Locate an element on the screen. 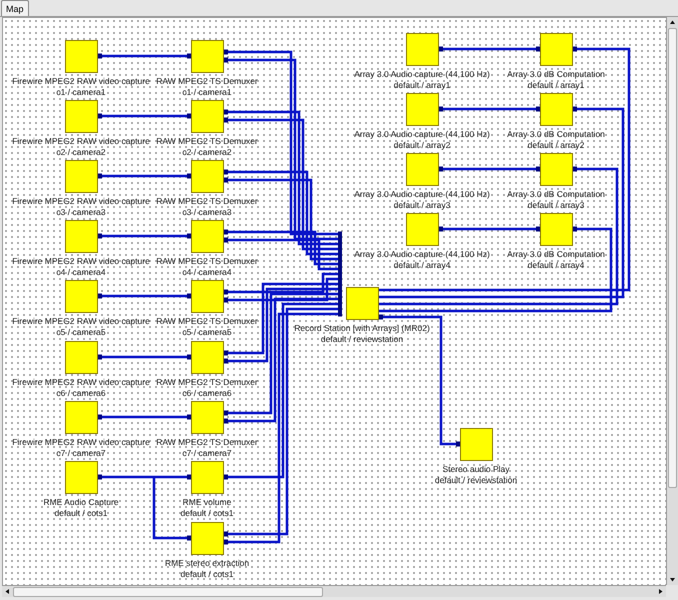 This screenshot has height=600, width=678. node-title: RME Audio Capture is located at coordinates (81, 502).